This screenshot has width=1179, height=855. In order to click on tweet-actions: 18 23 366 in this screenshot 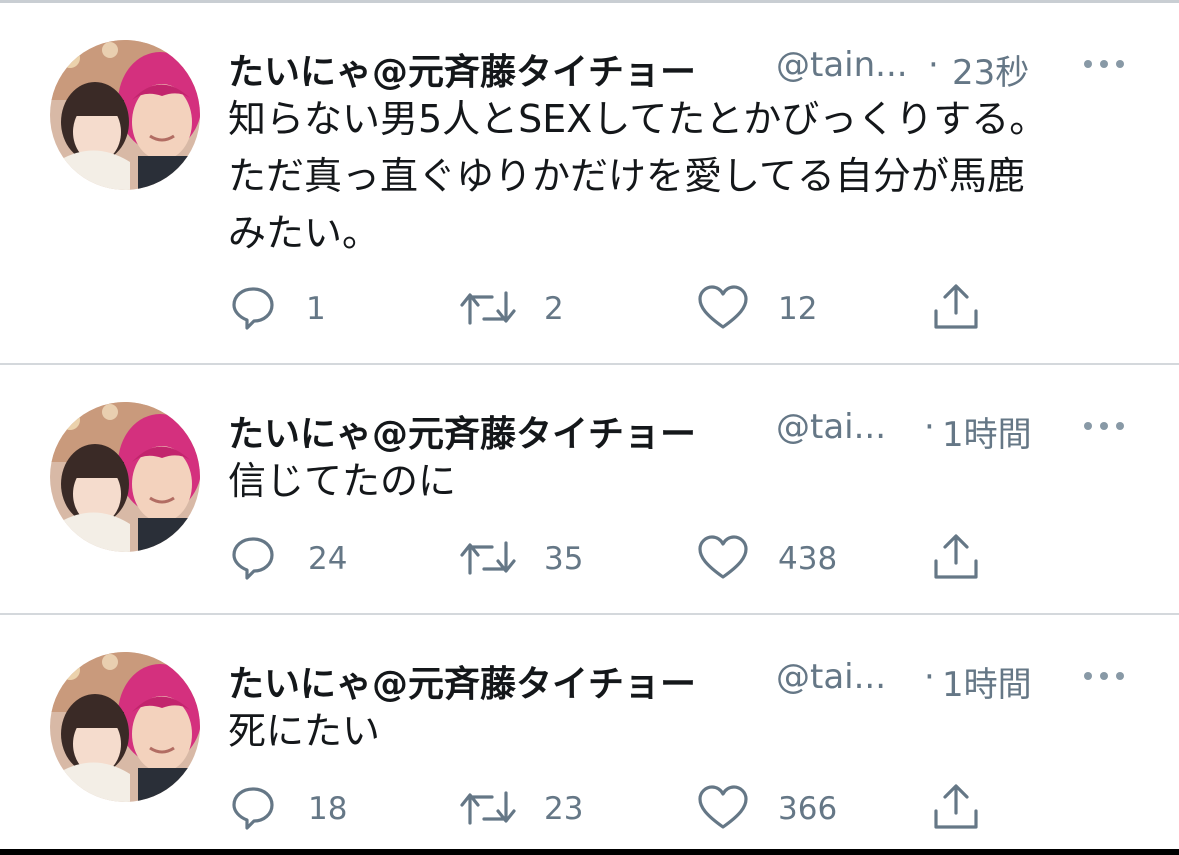, I will do `click(628, 808)`.